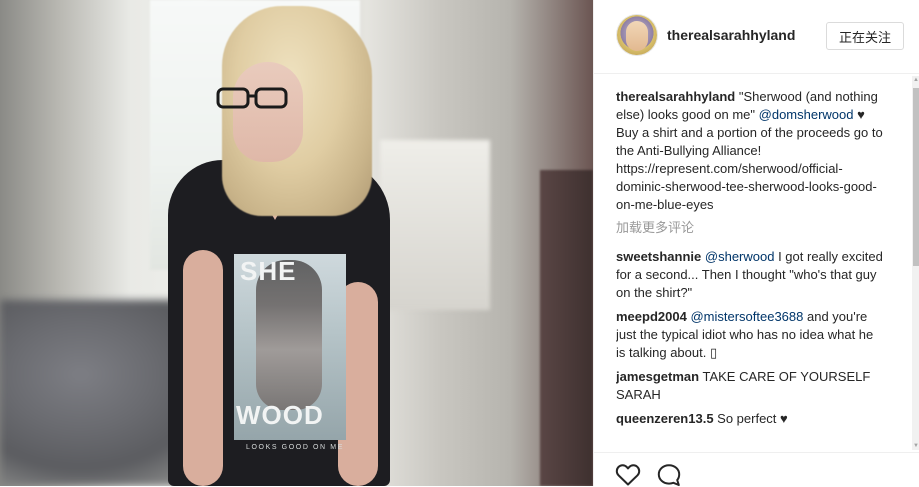 This screenshot has width=919, height=487. Describe the element at coordinates (435, 225) in the screenshot. I see `background-shelf` at that location.